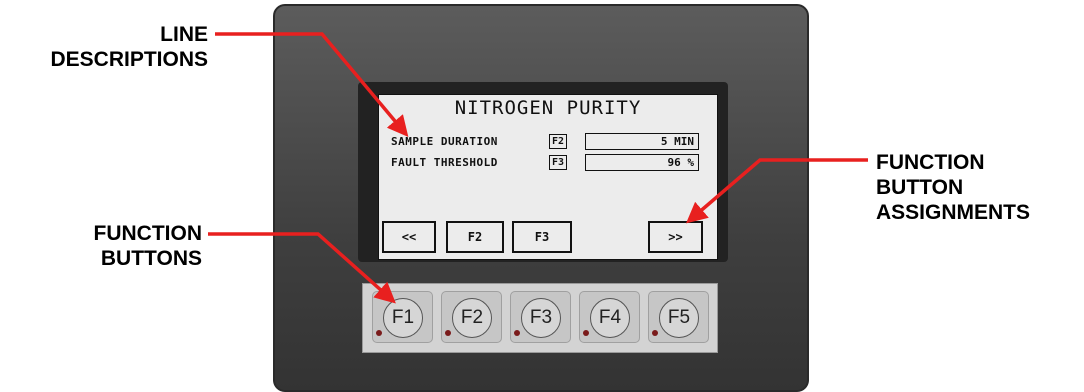 The width and height of the screenshot is (1084, 392). I want to click on arrow-function-button-assignments, so click(777, 191).